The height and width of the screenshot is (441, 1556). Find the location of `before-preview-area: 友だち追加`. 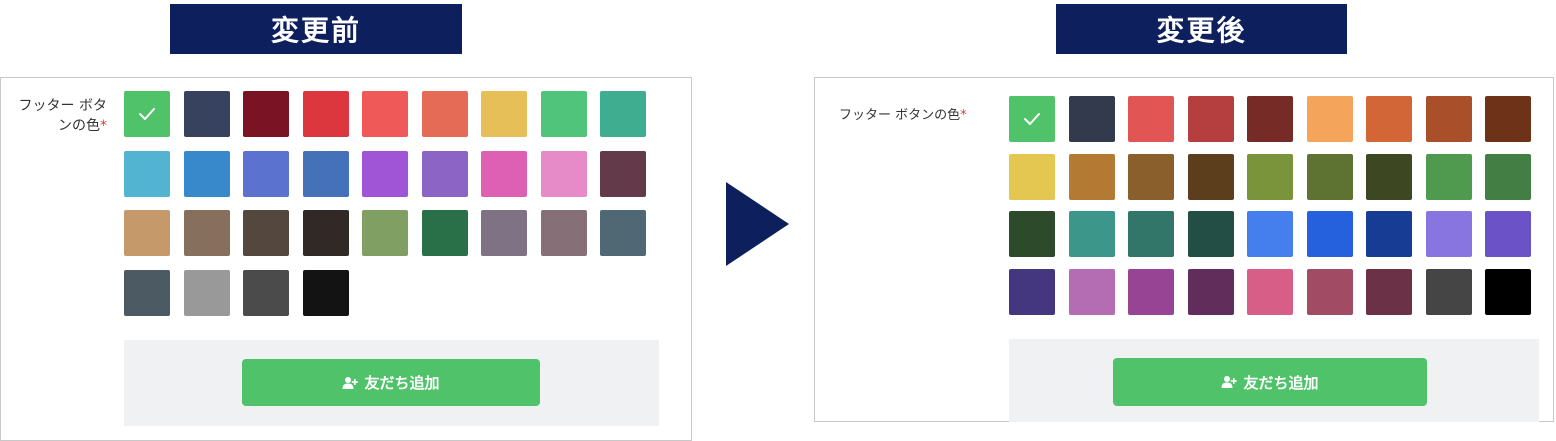

before-preview-area: 友だち追加 is located at coordinates (391, 383).